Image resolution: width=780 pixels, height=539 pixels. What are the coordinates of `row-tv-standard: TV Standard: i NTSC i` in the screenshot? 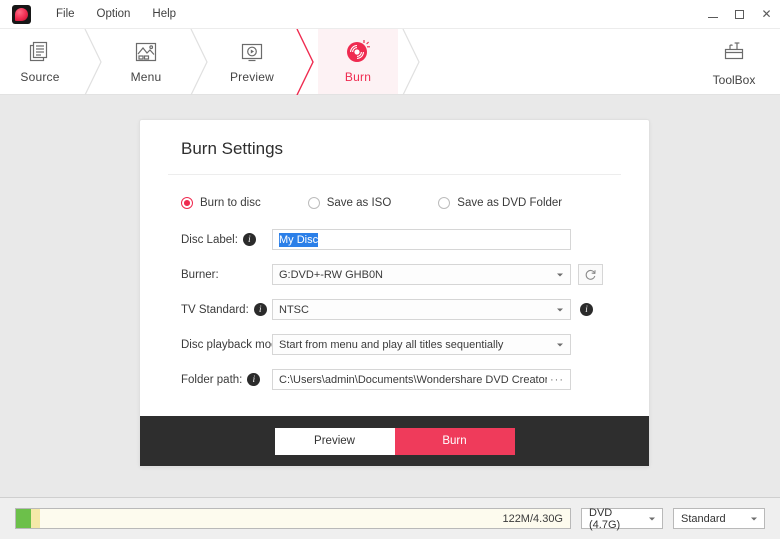 It's located at (415, 309).